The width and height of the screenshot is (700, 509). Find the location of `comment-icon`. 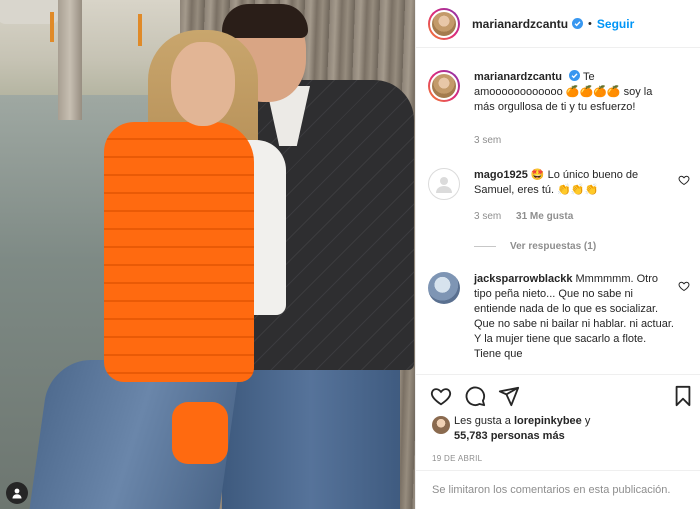

comment-icon is located at coordinates (475, 396).